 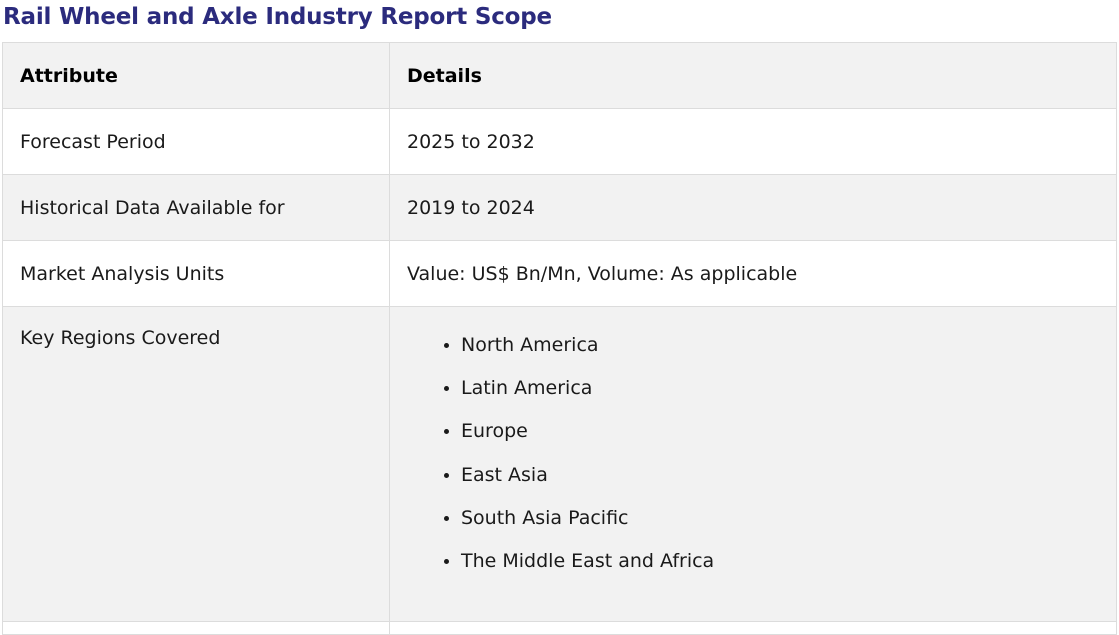 I want to click on regions-label: Key Regions Covered, so click(x=120, y=338).